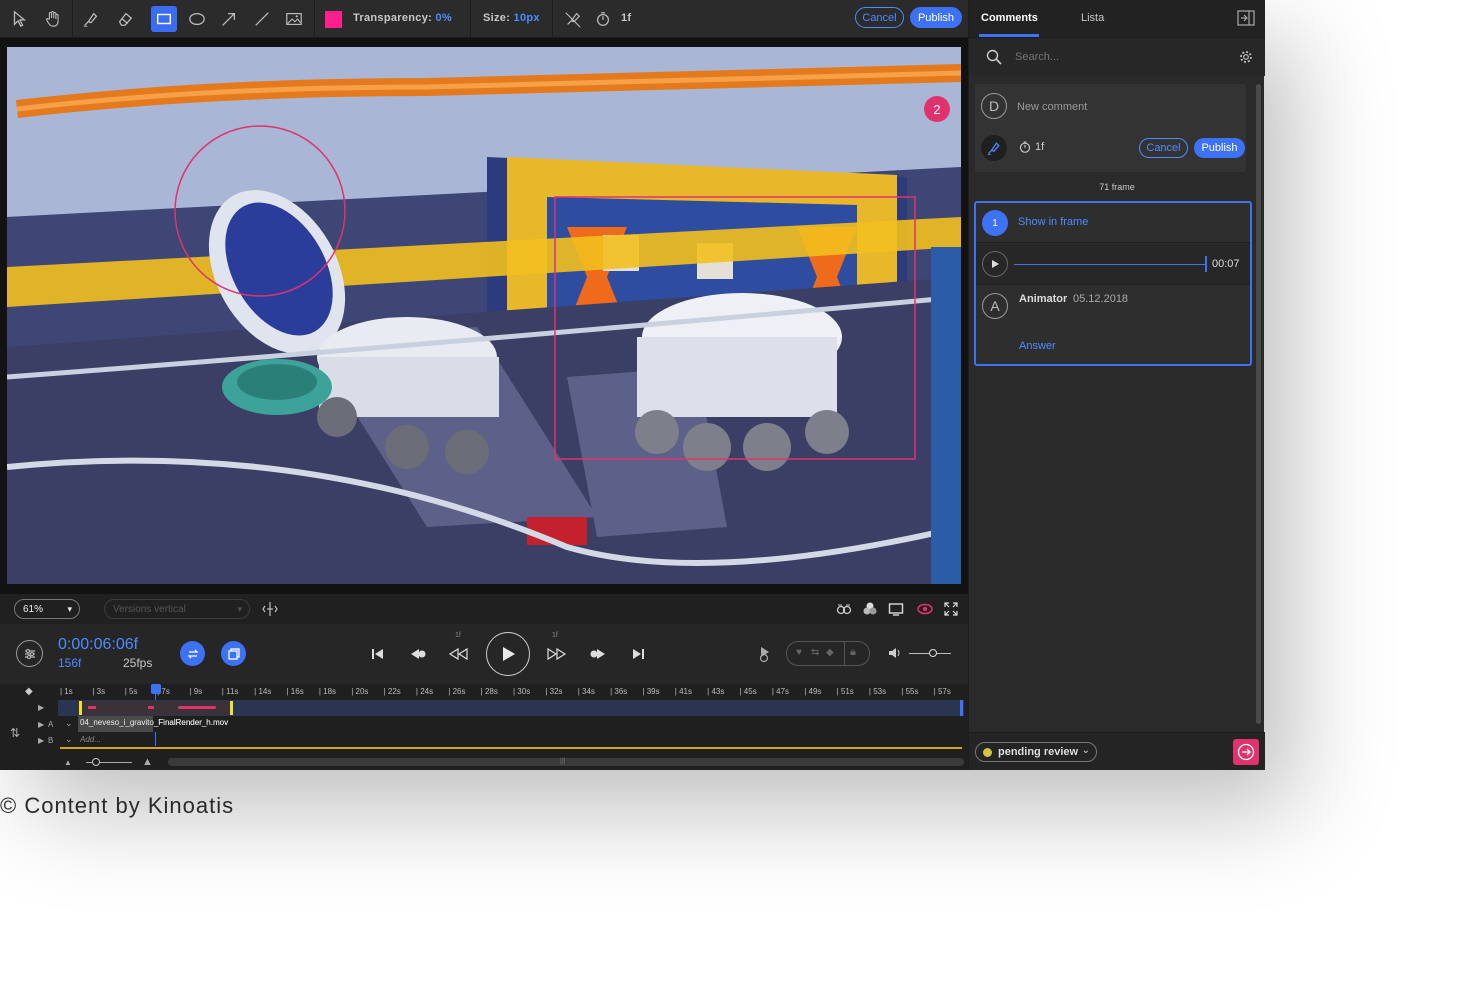 This screenshot has width=1472, height=994. I want to click on transparency-label: Transparency:, so click(393, 18).